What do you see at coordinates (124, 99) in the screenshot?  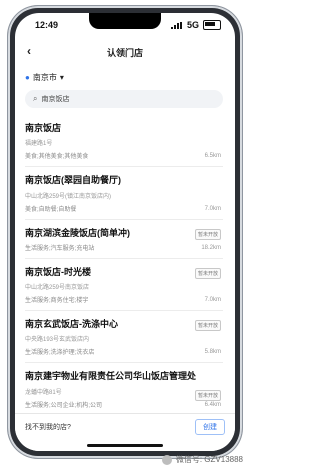 I see `search-bar: ⌕ 南京饭店` at bounding box center [124, 99].